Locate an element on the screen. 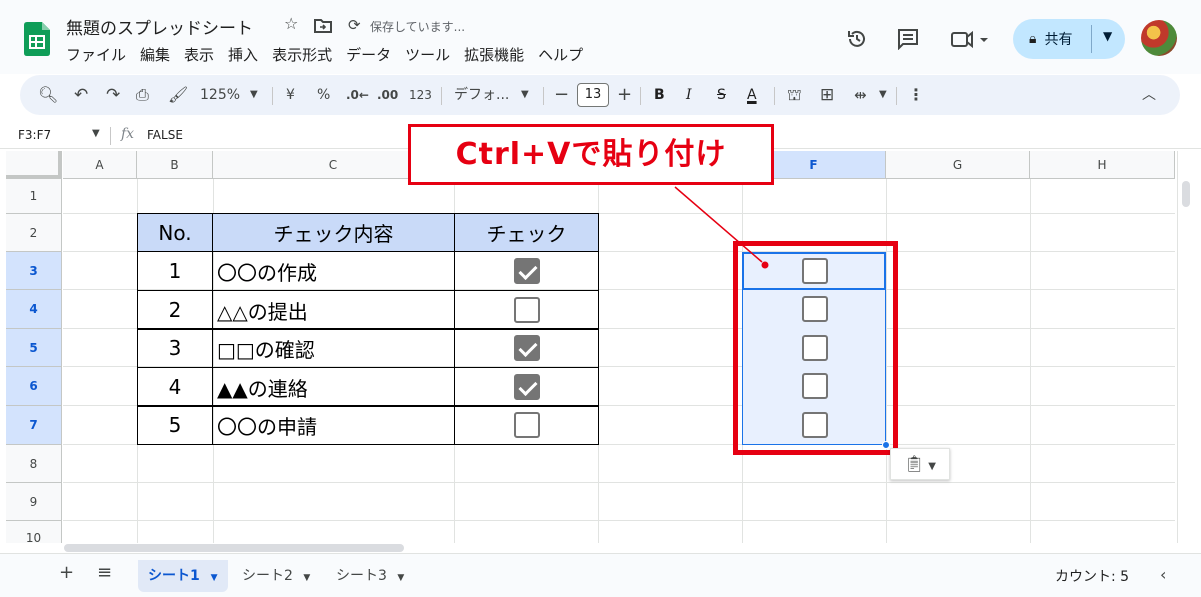 The image size is (1201, 597). redo-icon: ↷ is located at coordinates (113, 95).